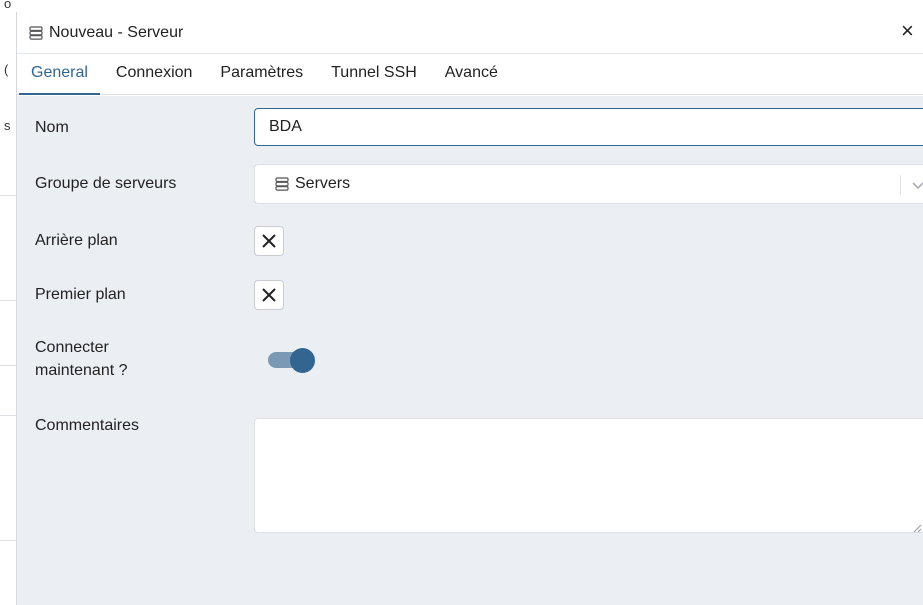 Image resolution: width=923 pixels, height=605 pixels. What do you see at coordinates (916, 185) in the screenshot?
I see `chevron-down-icon` at bounding box center [916, 185].